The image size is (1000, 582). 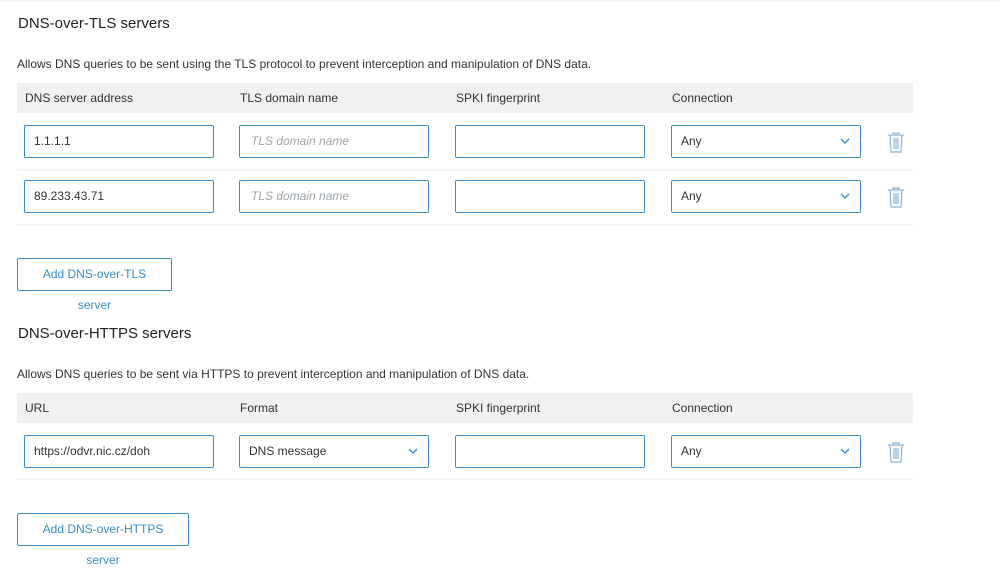 I want to click on add-dns-over-tls-server-button: Add DNS-over-TLS server, so click(x=94, y=285).